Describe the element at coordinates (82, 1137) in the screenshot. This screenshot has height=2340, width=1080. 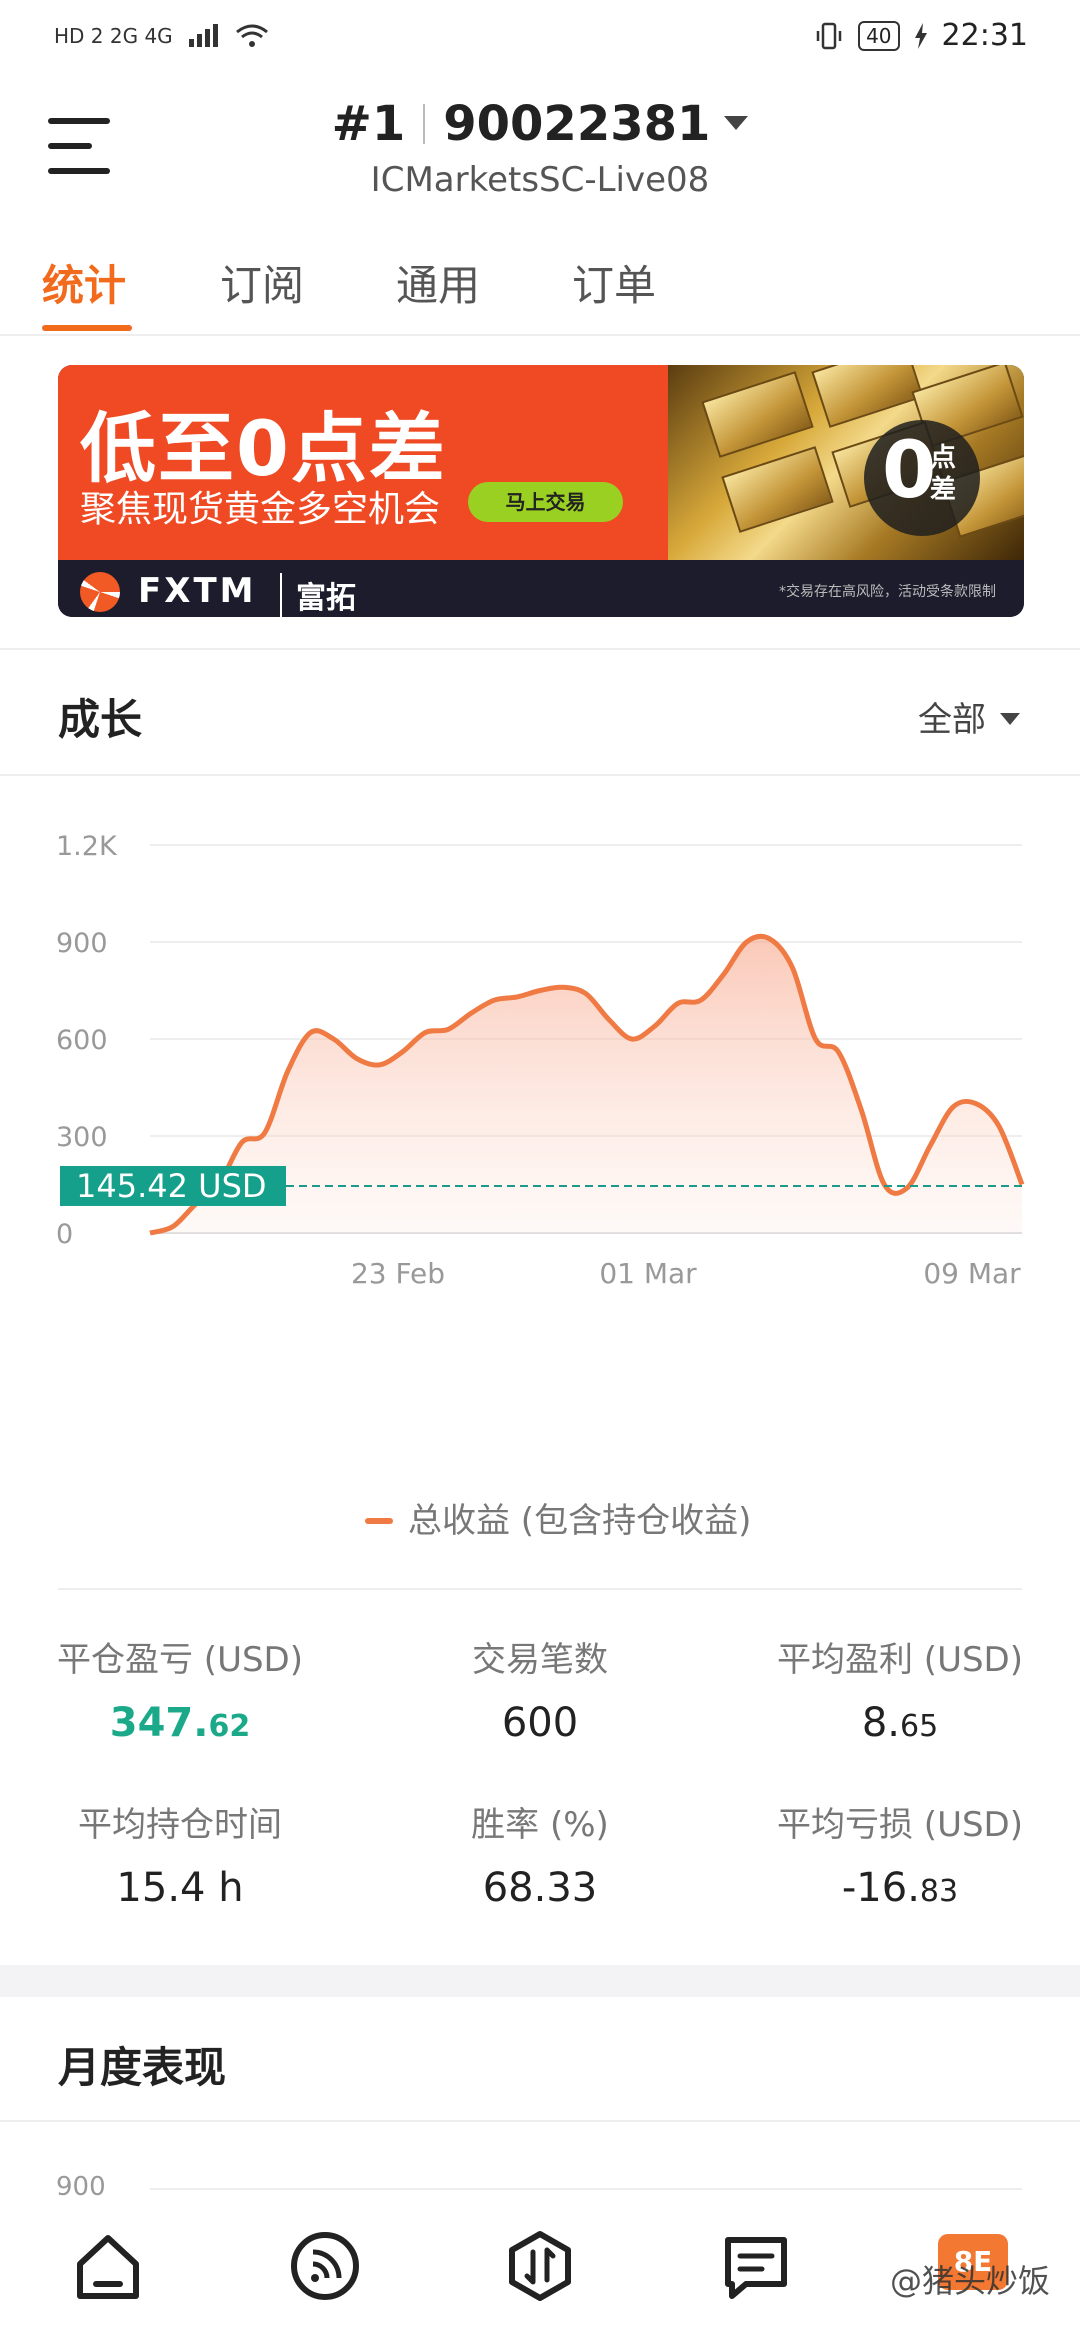
I see `y-tick-label: 300` at that location.